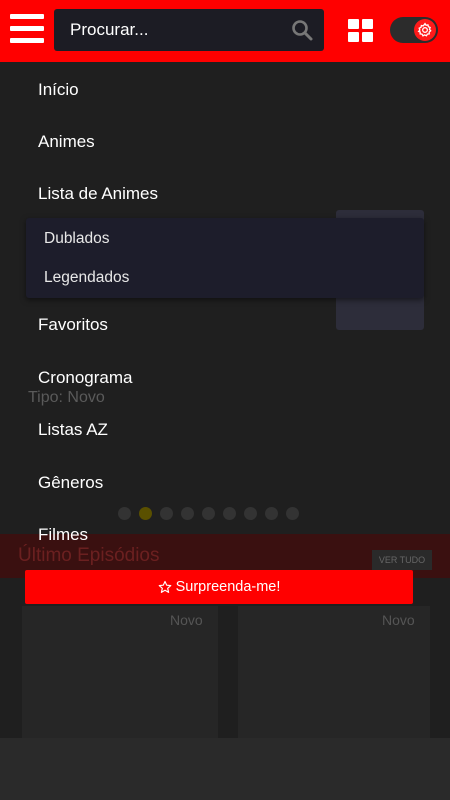 This screenshot has width=450, height=800. What do you see at coordinates (63, 535) in the screenshot?
I see `menu-item-filmes: Filmes` at bounding box center [63, 535].